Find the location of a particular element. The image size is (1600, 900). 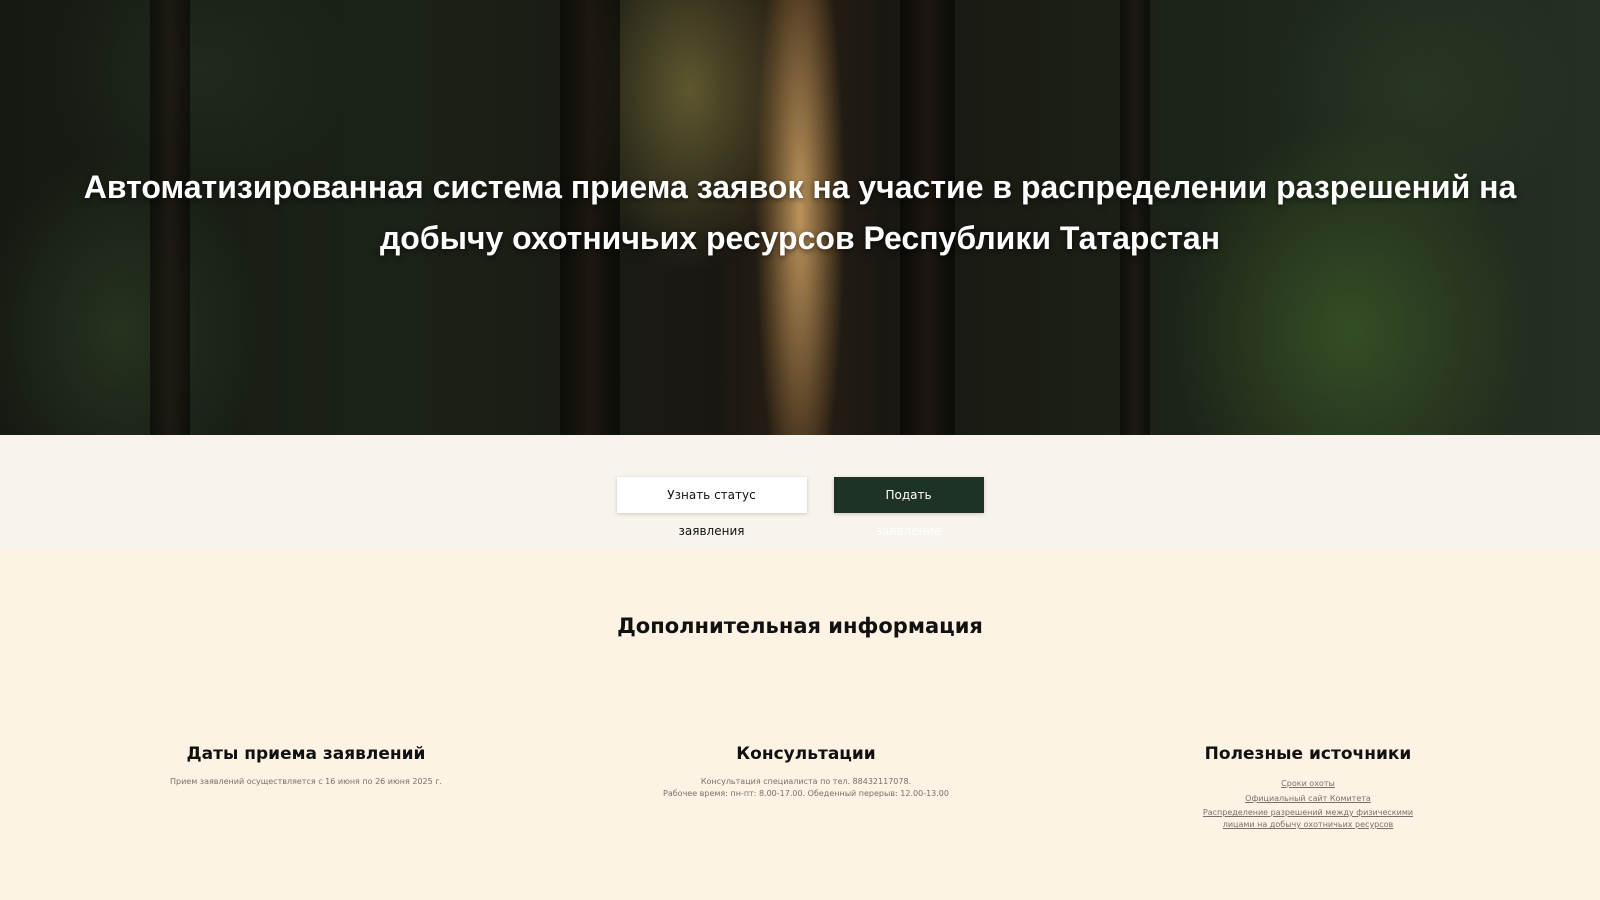

check-status-button: Узнать статус заявления is located at coordinates (711, 507).